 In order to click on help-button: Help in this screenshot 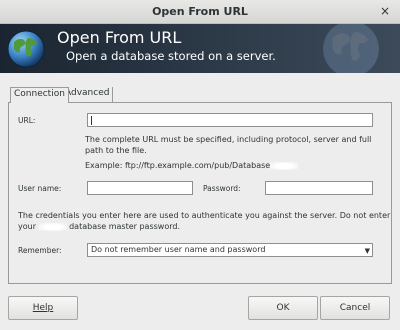, I will do `click(43, 308)`.